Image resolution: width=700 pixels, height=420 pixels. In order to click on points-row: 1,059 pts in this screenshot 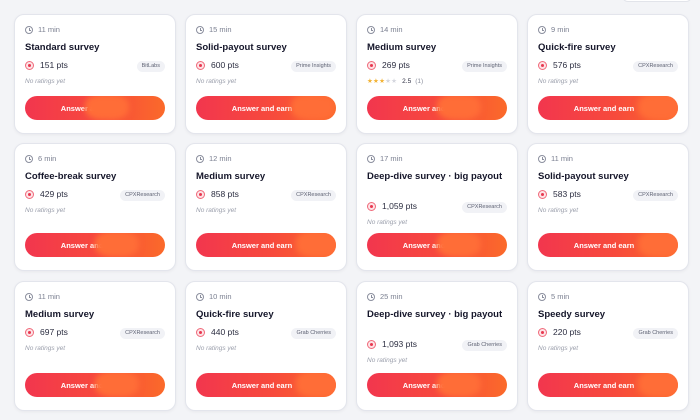, I will do `click(392, 206)`.